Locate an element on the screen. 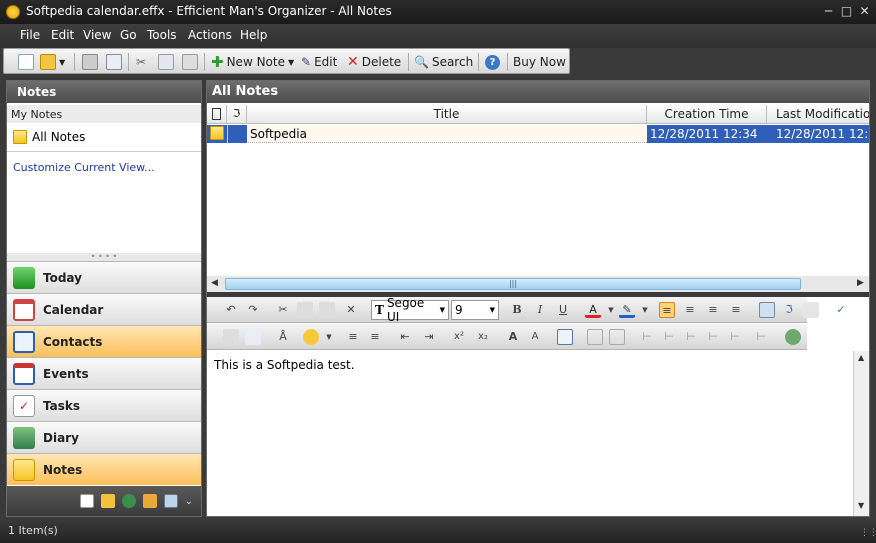 Image resolution: width=876 pixels, height=543 pixels. paperclip-icon: ℑ is located at coordinates (789, 310).